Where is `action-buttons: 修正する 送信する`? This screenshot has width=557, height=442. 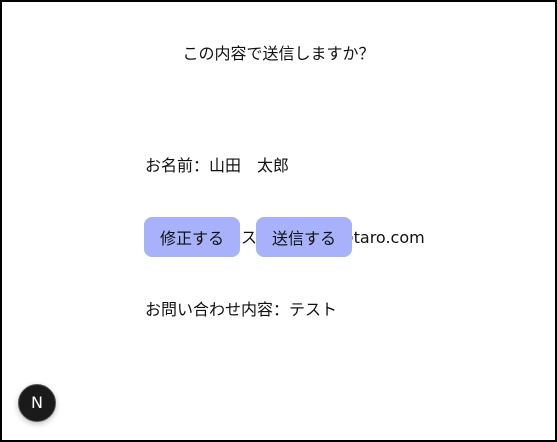
action-buttons: 修正する 送信する is located at coordinates (248, 237).